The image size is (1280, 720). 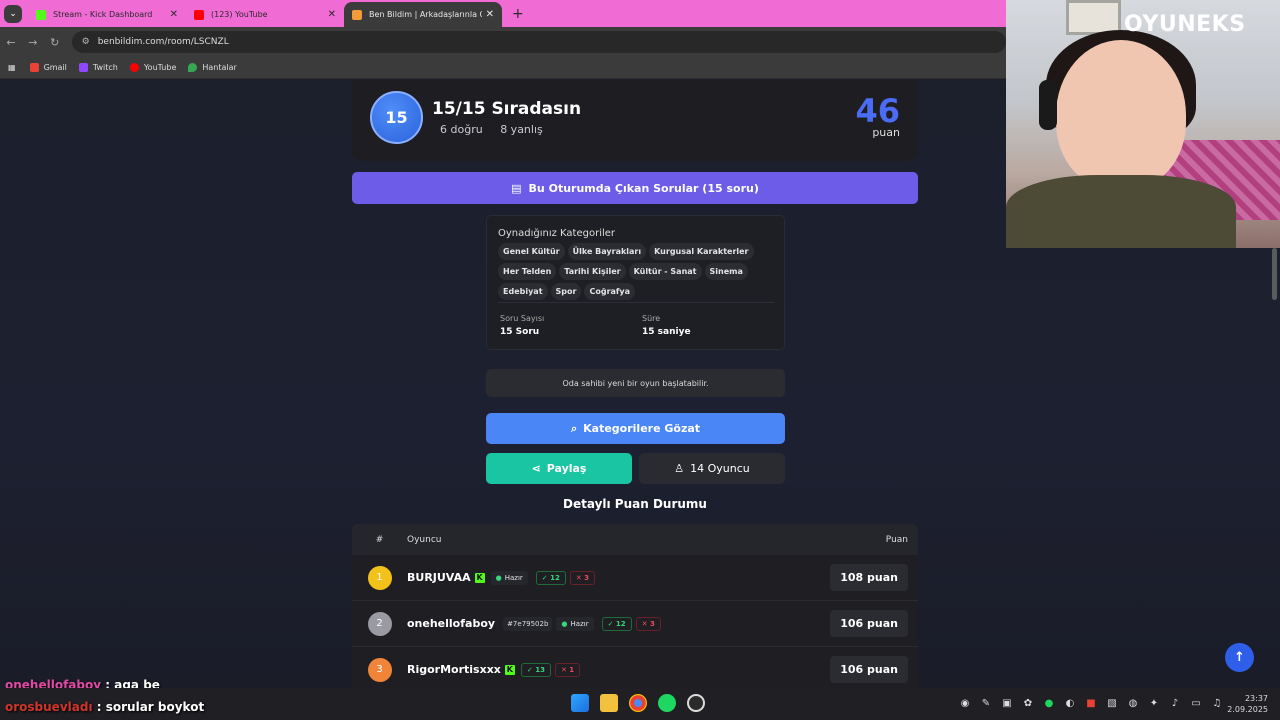 What do you see at coordinates (507, 109) in the screenshot?
I see `rank-title: 15/15 Sıradasın` at bounding box center [507, 109].